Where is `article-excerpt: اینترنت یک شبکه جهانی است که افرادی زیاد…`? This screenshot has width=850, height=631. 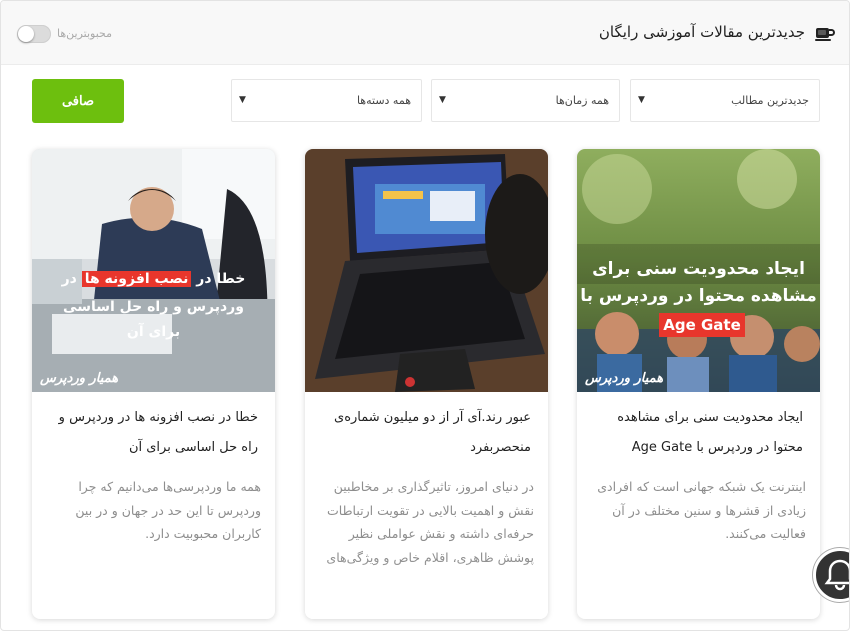 article-excerpt: اینترنت یک شبکه جهانی است که افرادی زیاد… is located at coordinates (701, 510).